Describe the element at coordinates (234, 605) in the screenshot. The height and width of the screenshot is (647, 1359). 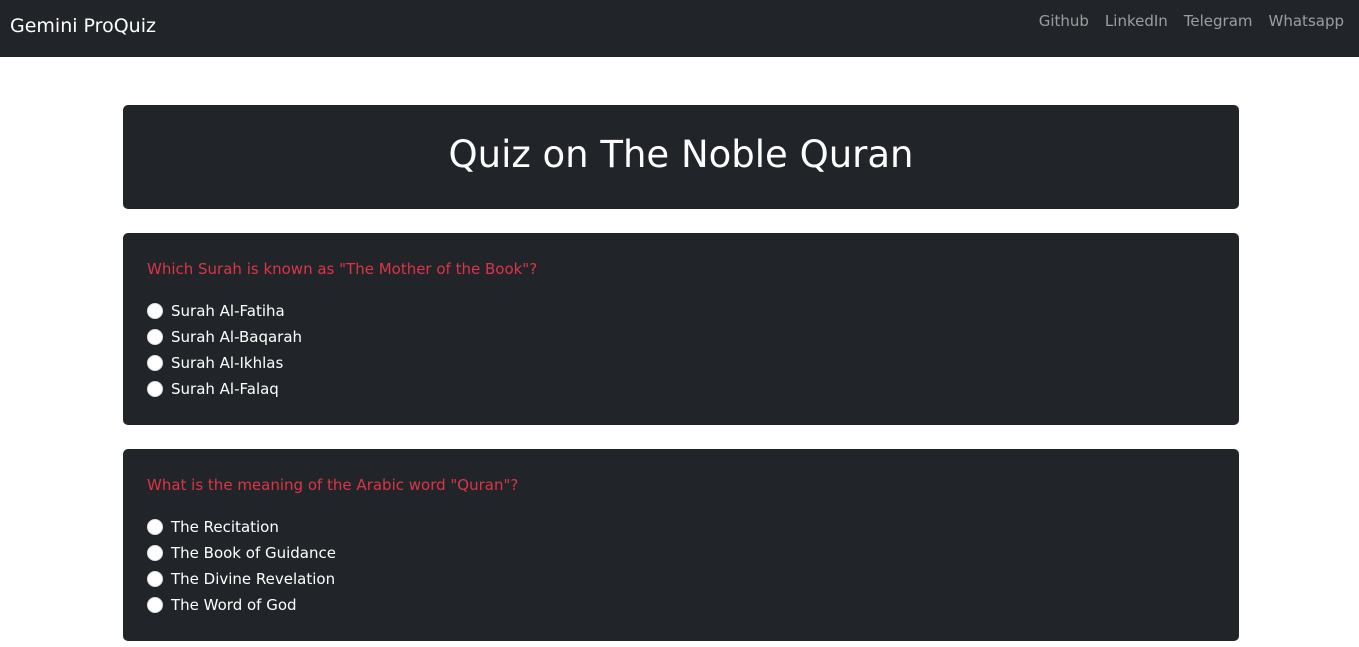
I see `option-label: The Word of God` at that location.